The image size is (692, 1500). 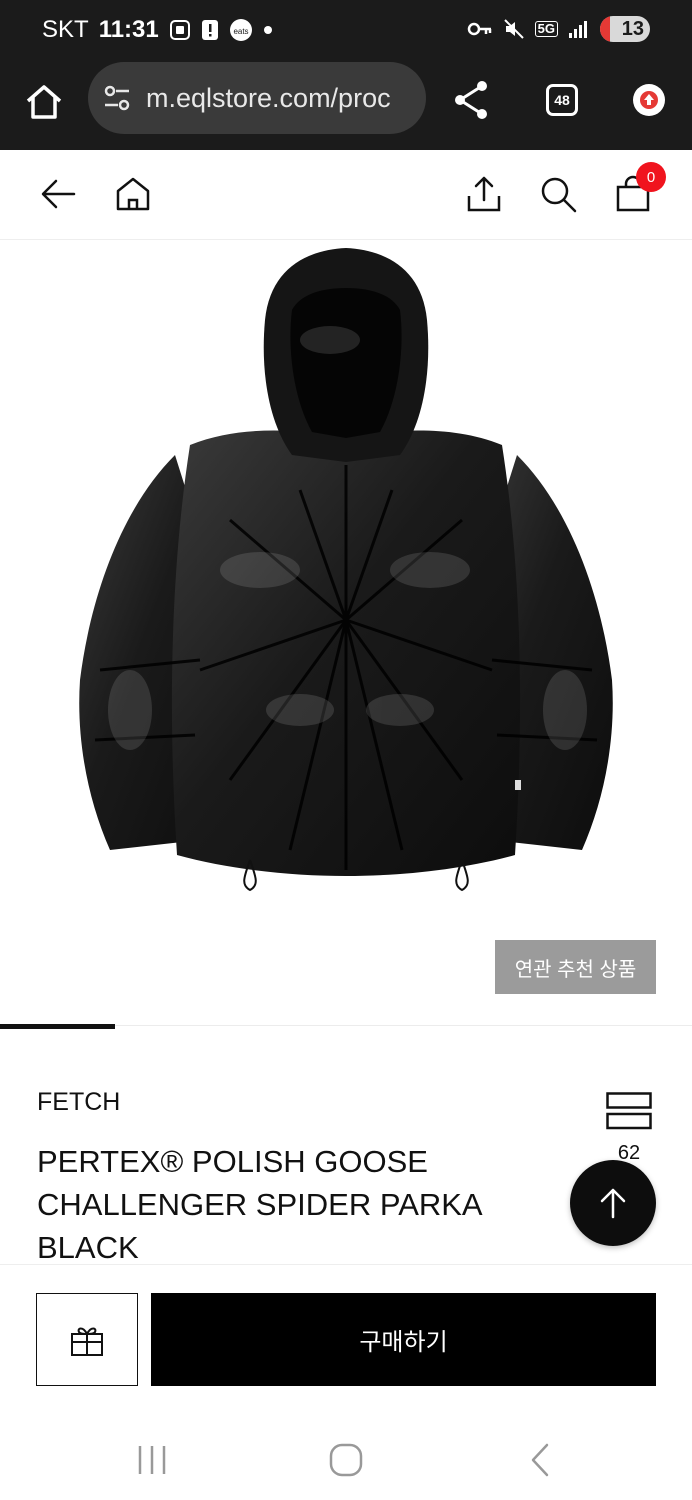 I want to click on gift-icon, so click(x=87, y=1341).